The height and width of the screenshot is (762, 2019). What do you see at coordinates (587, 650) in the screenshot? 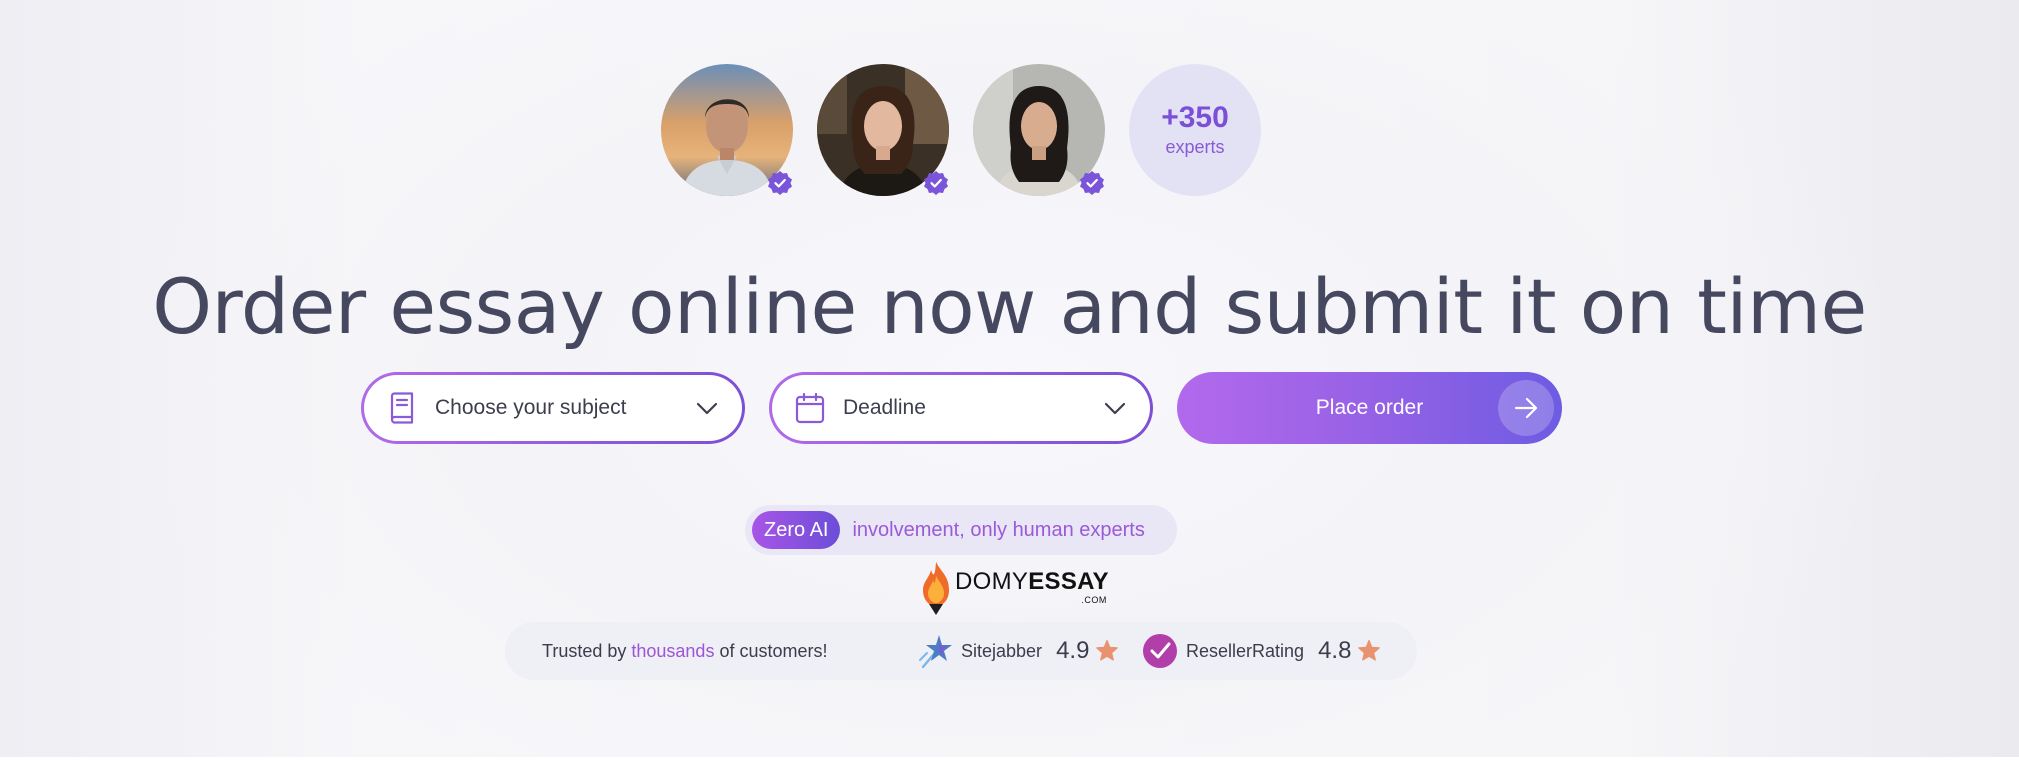
I see `trusted-prefix: Trusted by` at bounding box center [587, 650].